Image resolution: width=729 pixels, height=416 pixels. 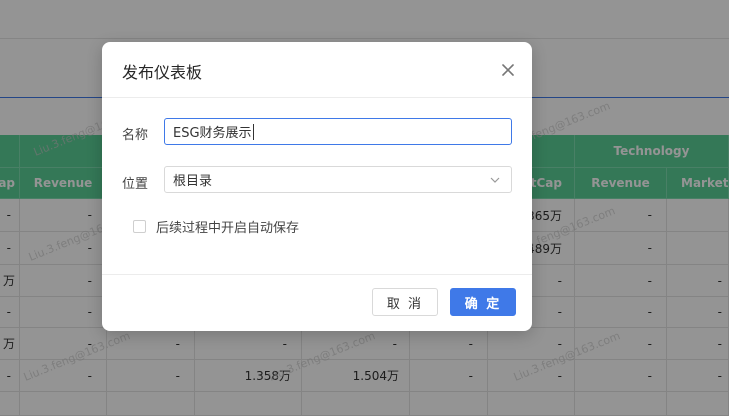 What do you see at coordinates (483, 302) in the screenshot?
I see `confirm-button: 确 定` at bounding box center [483, 302].